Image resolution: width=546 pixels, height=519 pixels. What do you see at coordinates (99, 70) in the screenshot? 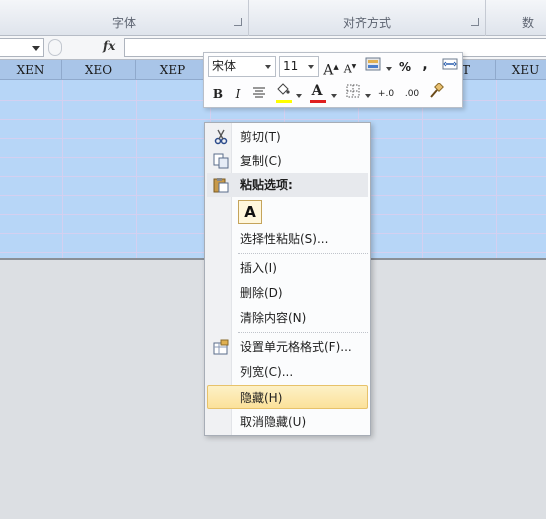
I see `column-header: XEO` at bounding box center [99, 70].